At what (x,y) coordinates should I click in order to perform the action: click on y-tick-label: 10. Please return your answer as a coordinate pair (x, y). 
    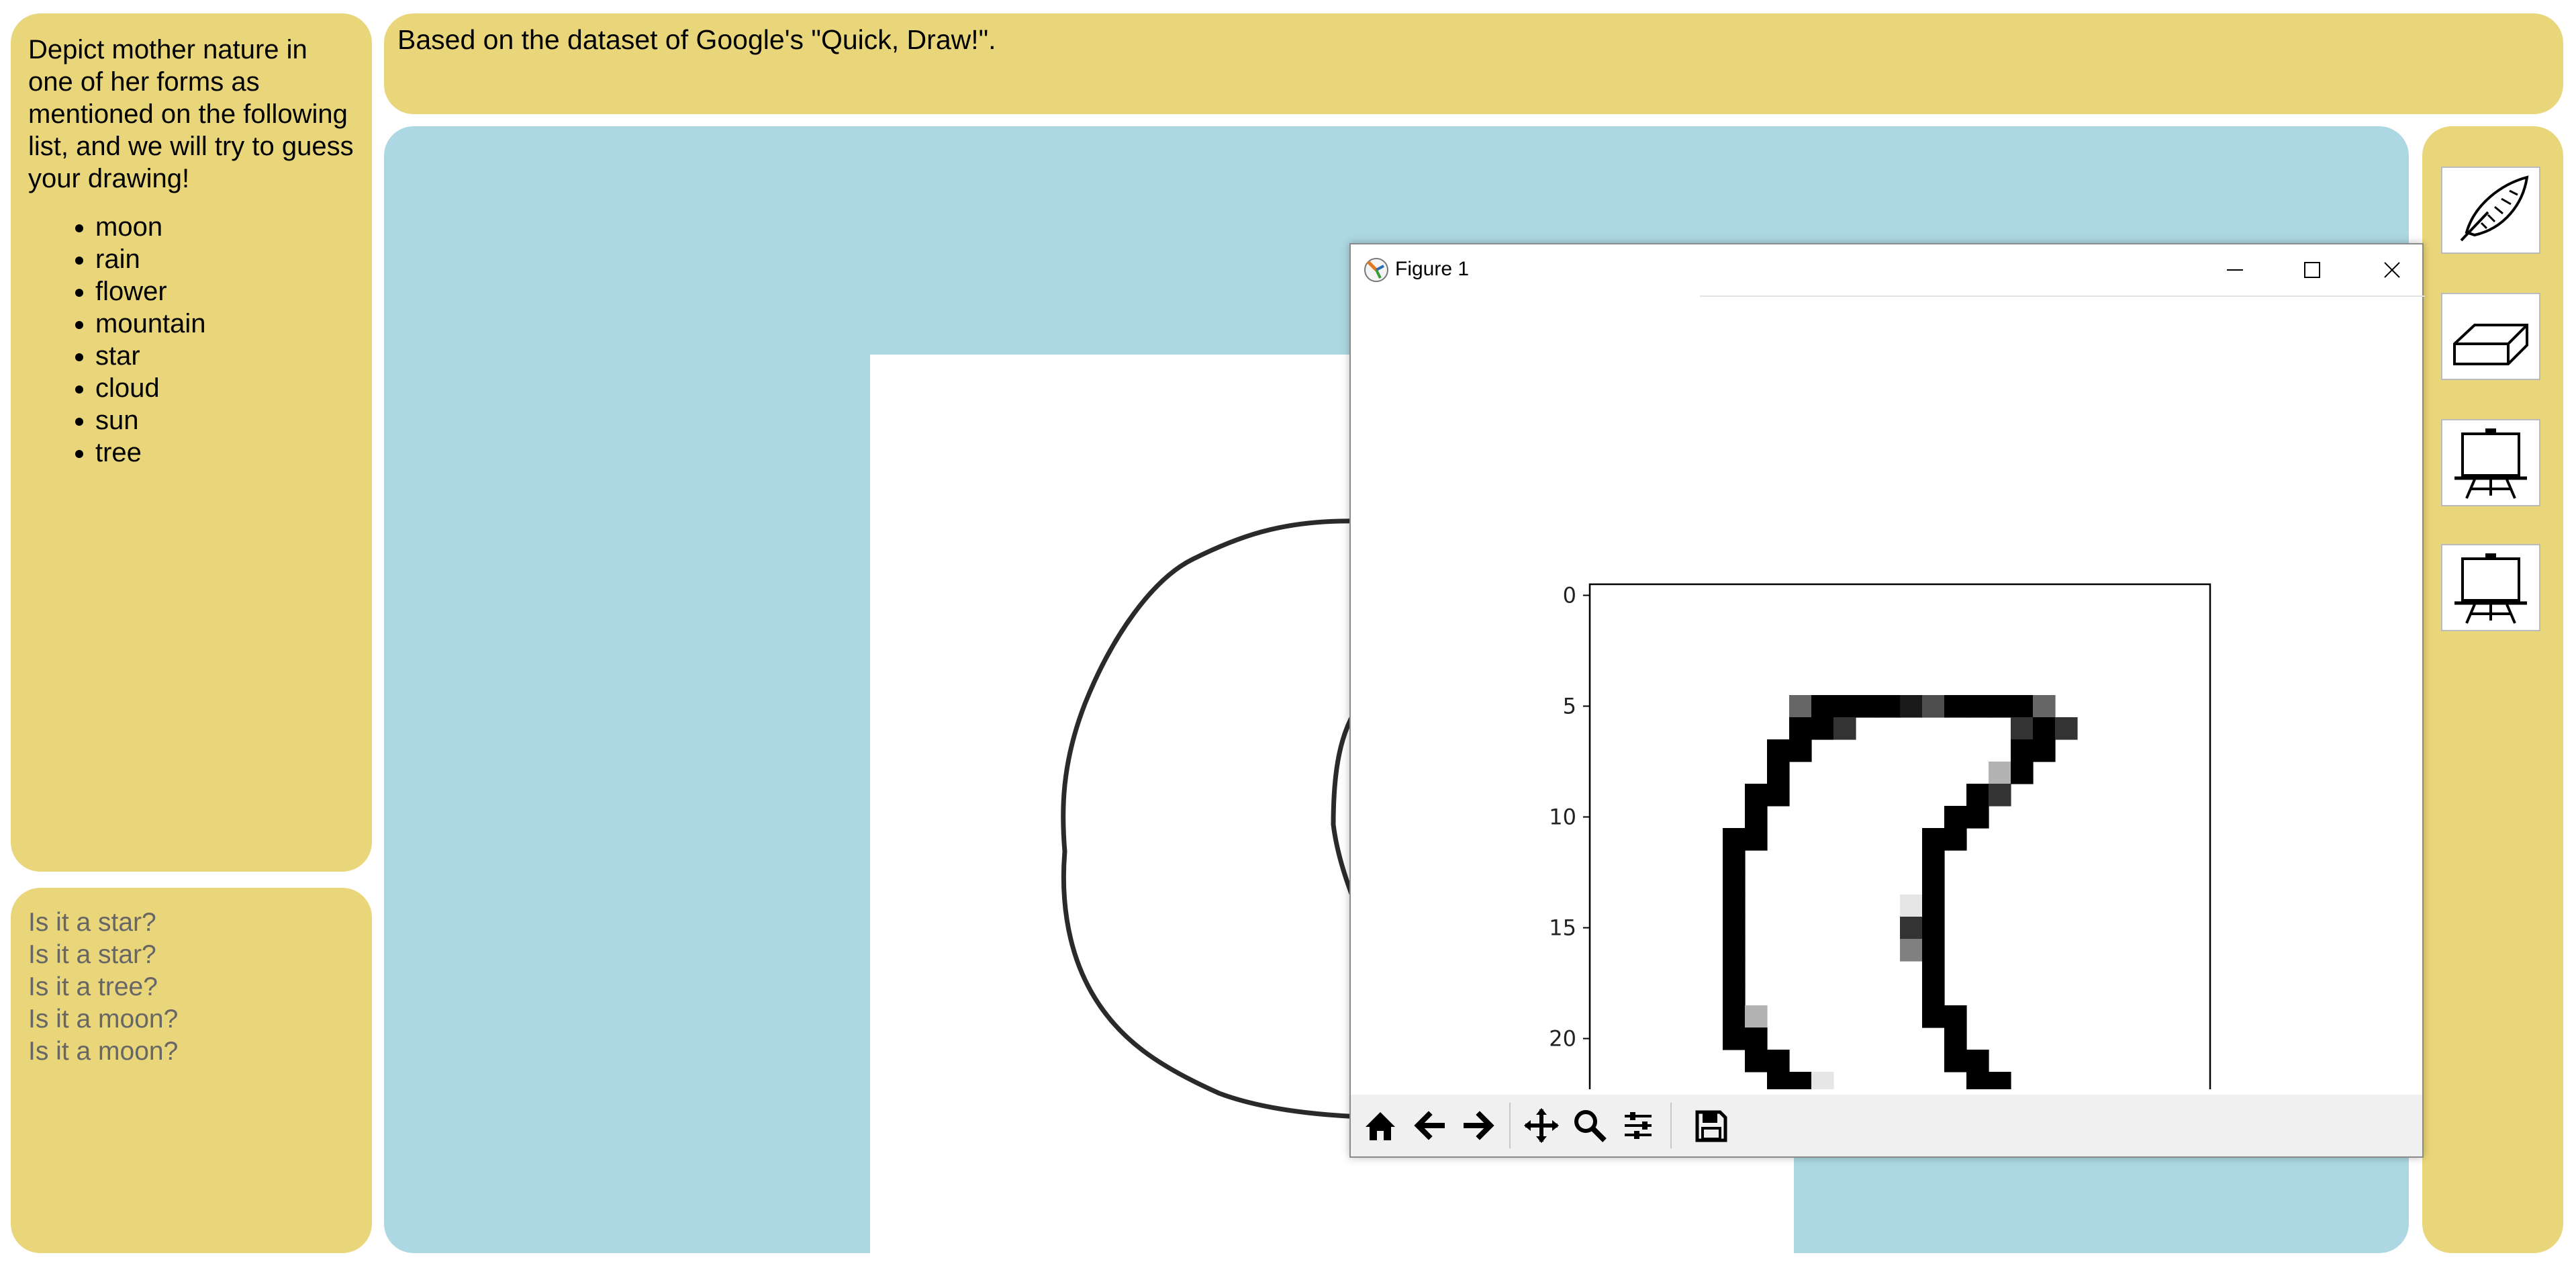
    Looking at the image, I should click on (1563, 818).